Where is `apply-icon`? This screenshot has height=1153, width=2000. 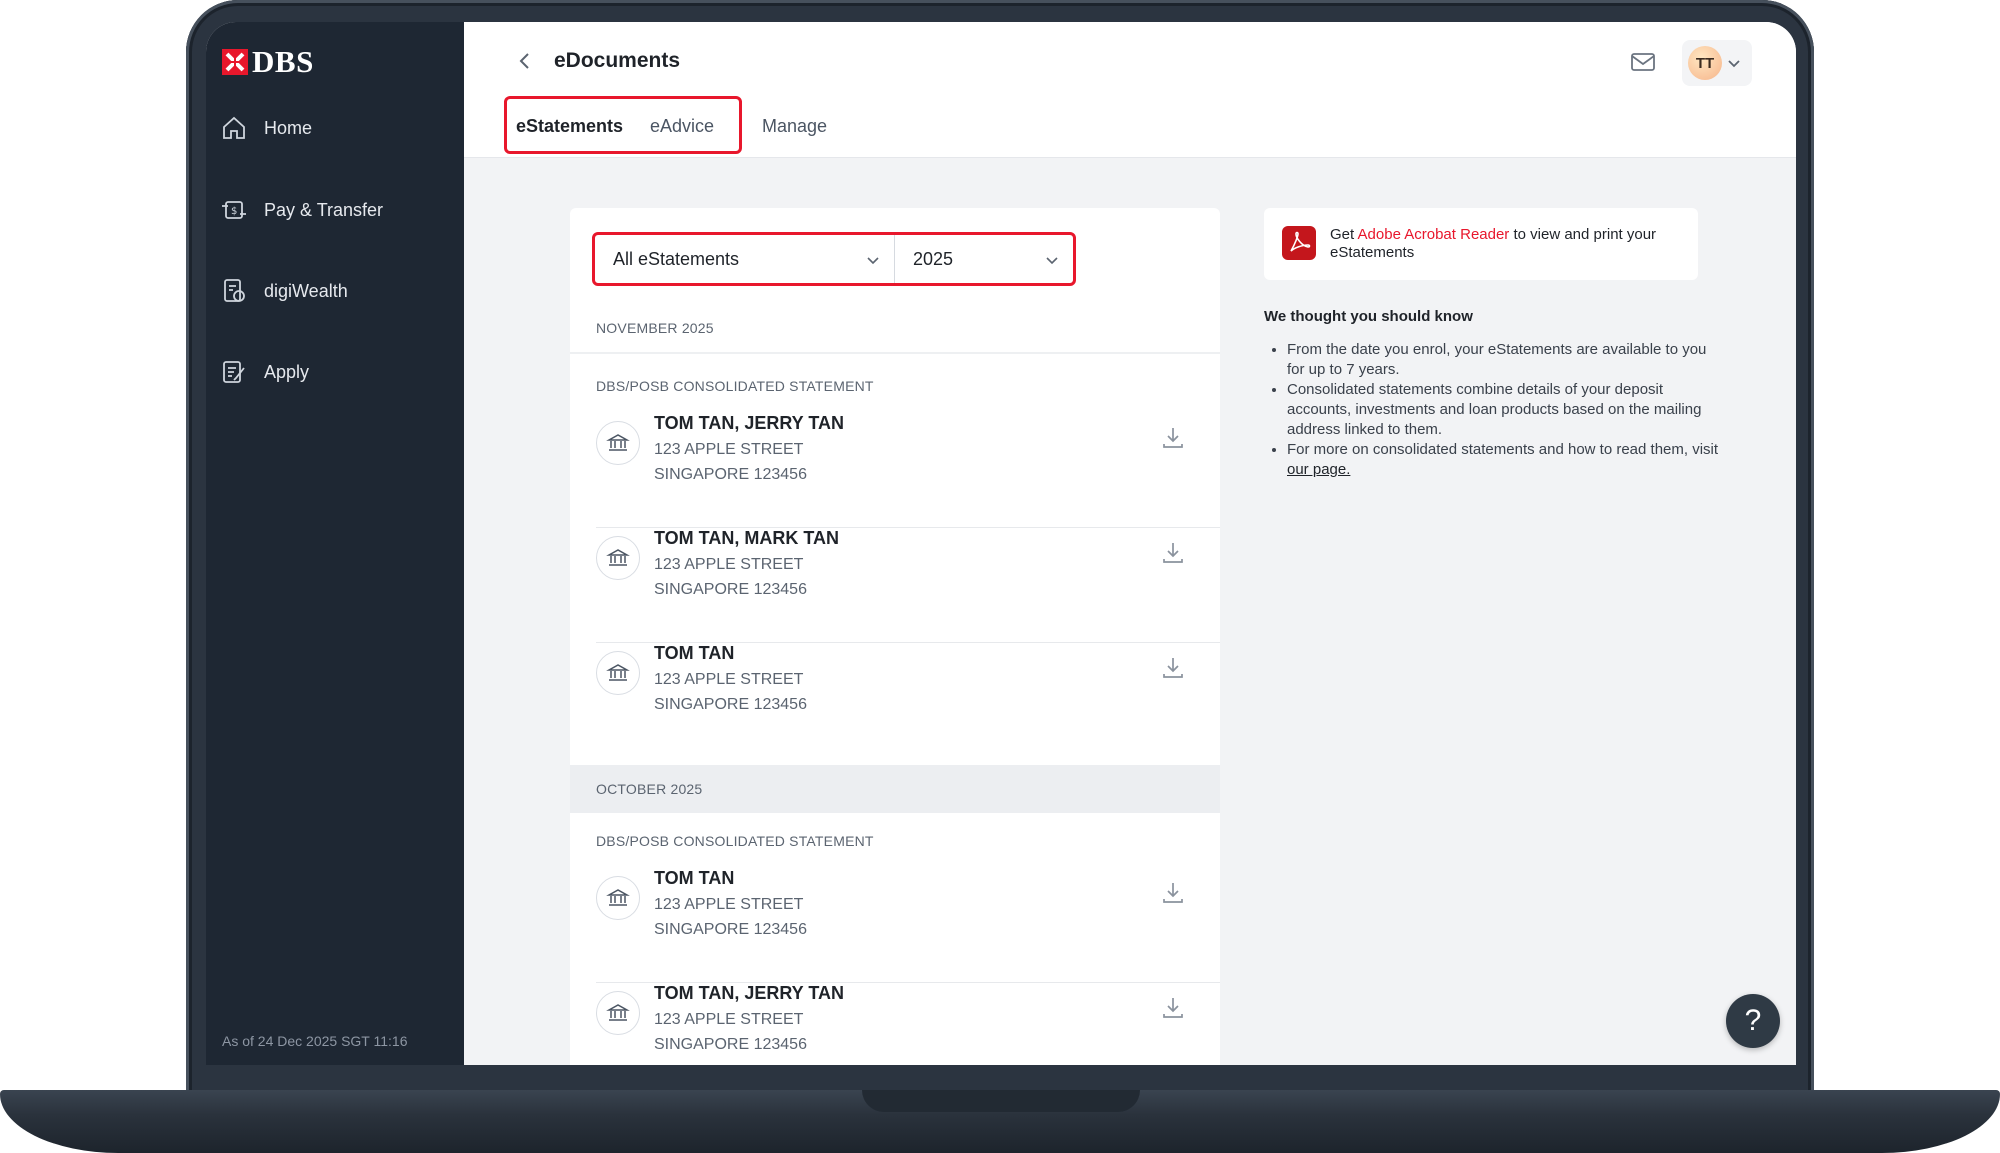
apply-icon is located at coordinates (234, 372).